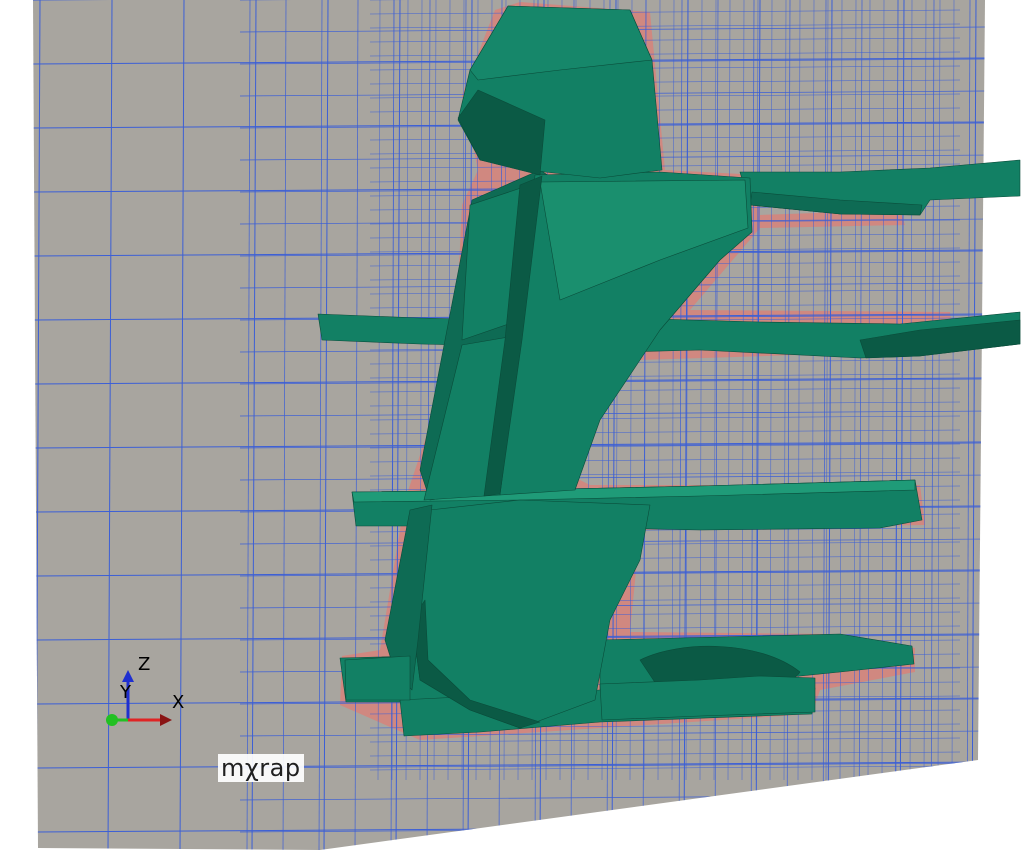  What do you see at coordinates (178, 702) in the screenshot?
I see `x-axis-label: X` at bounding box center [178, 702].